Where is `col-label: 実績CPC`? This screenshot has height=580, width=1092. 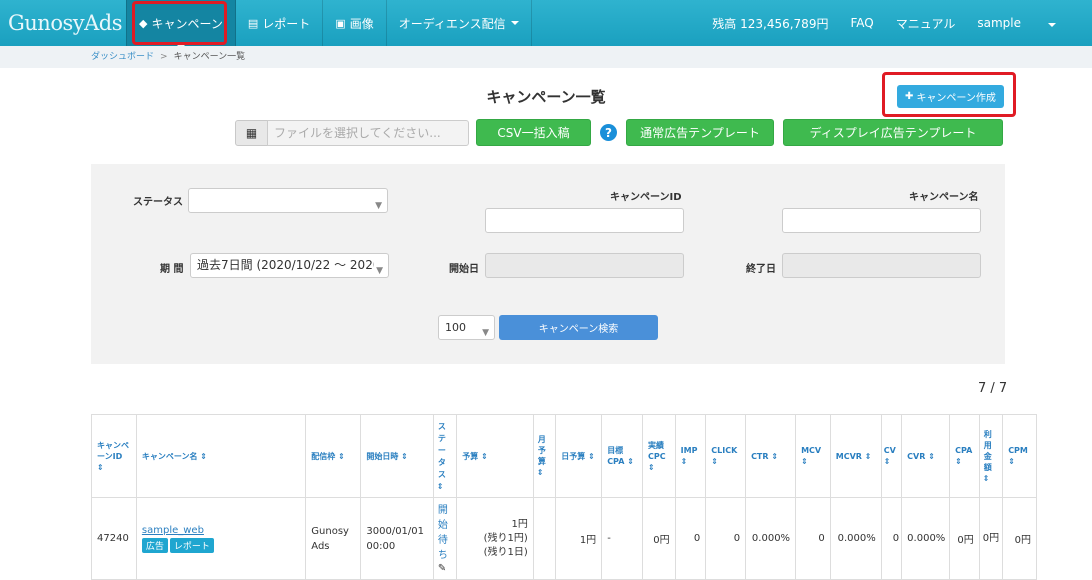
col-label: 実績CPC is located at coordinates (657, 450).